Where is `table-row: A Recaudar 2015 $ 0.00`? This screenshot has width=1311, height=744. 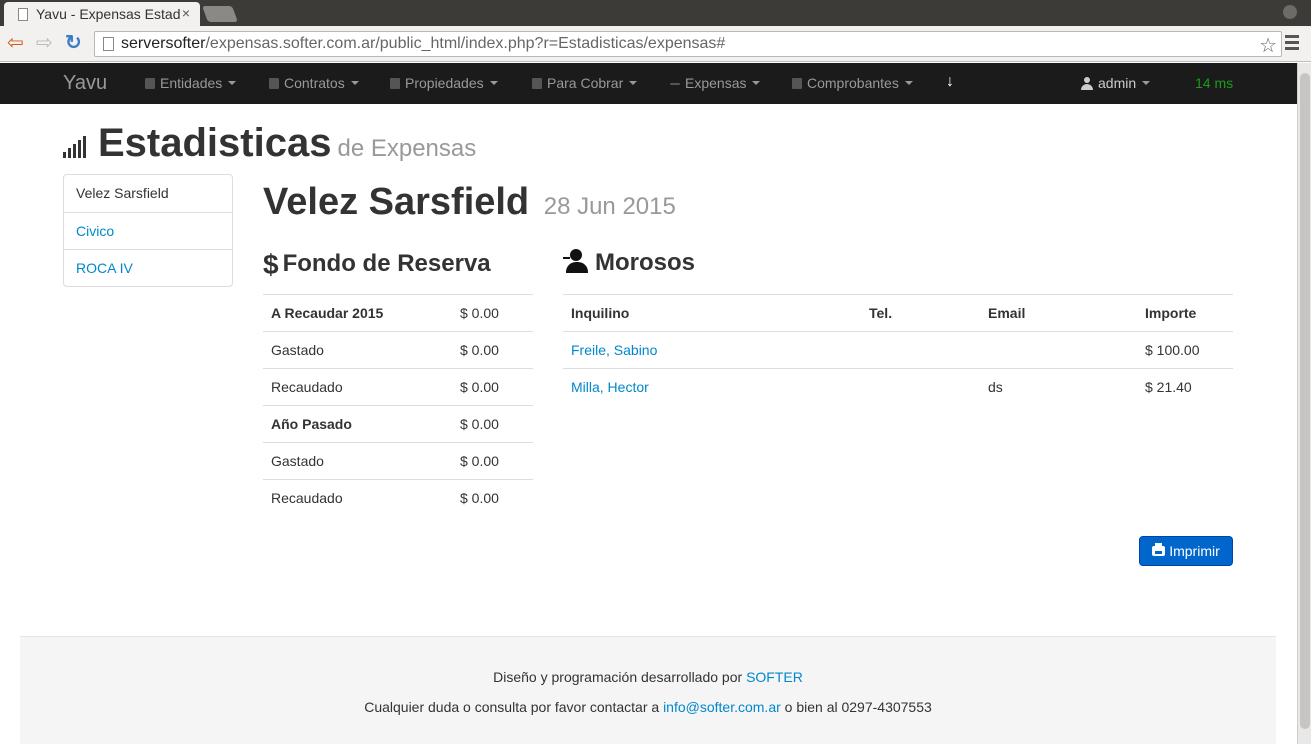
table-row: A Recaudar 2015 $ 0.00 is located at coordinates (398, 313).